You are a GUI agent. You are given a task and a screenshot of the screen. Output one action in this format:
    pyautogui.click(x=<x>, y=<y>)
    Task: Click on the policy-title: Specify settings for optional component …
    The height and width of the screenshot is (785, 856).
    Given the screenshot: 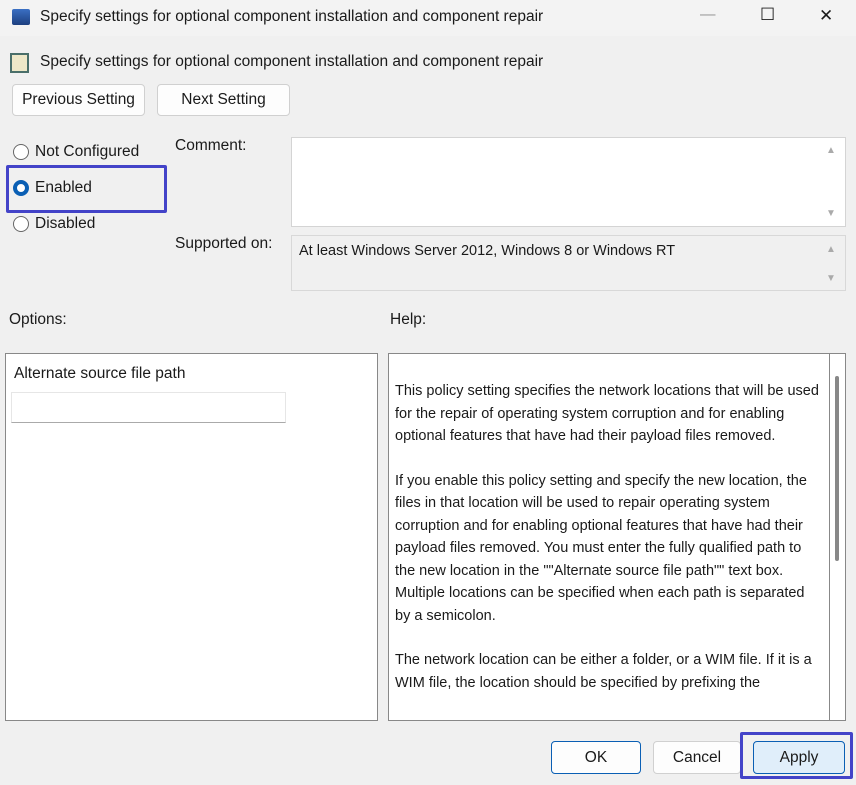 What is the action you would take?
    pyautogui.click(x=292, y=61)
    